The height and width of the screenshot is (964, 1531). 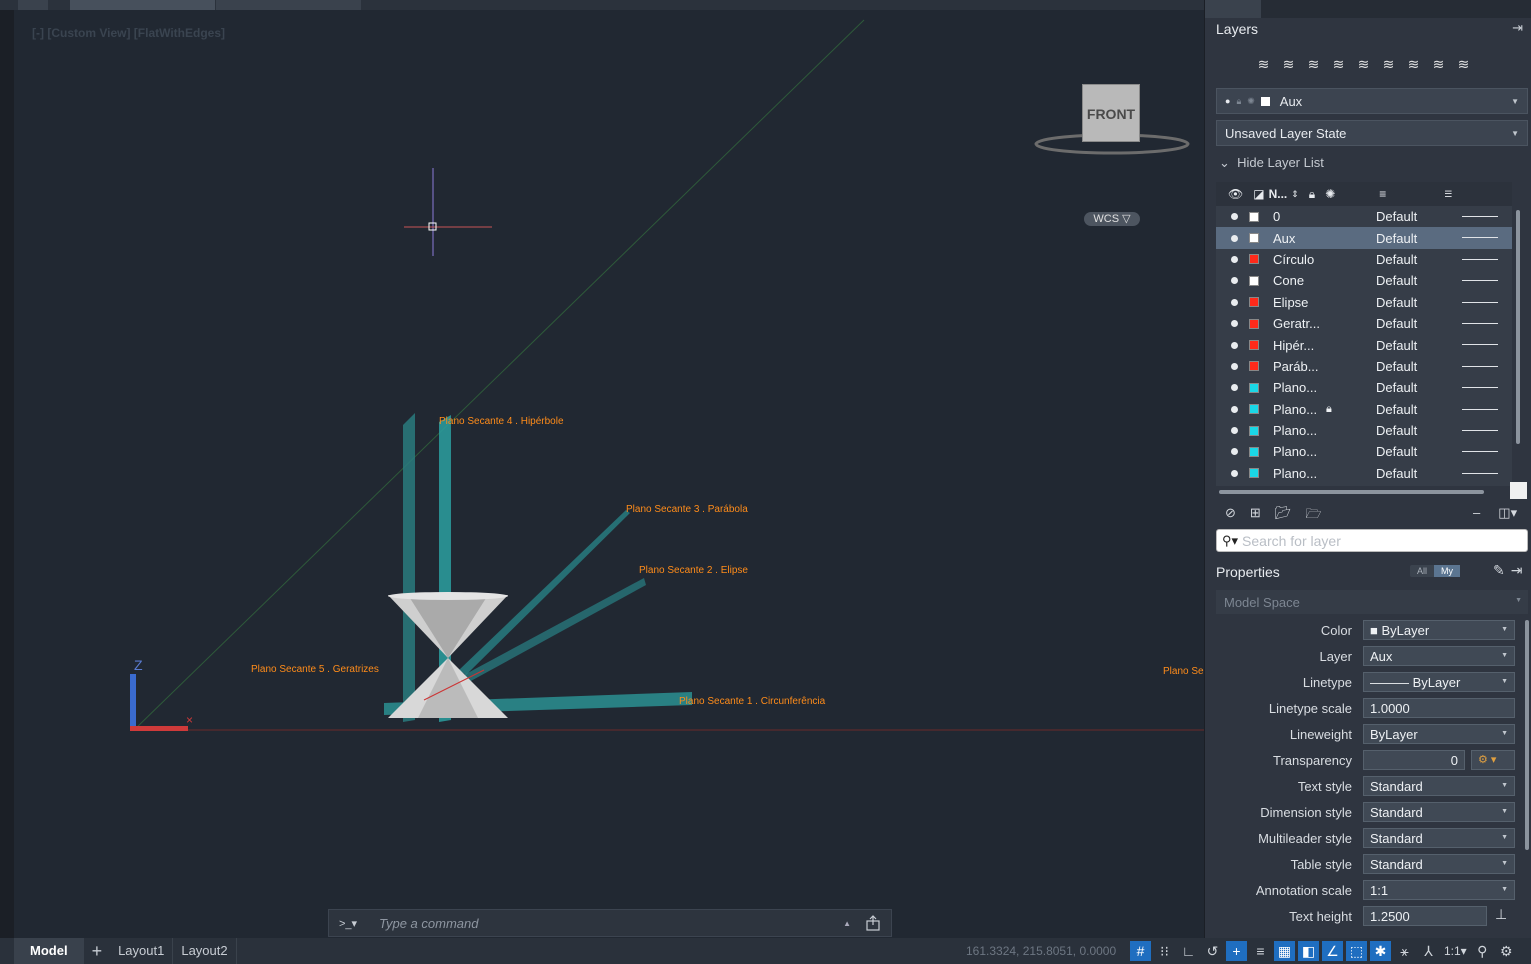 I want to click on annotation-monitor-icon: ✱, so click(x=1380, y=951).